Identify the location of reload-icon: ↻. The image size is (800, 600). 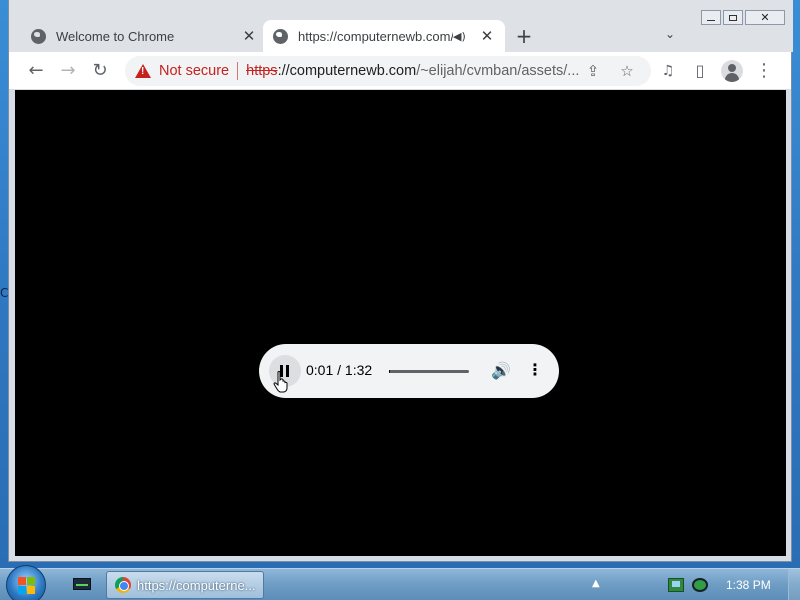
(100, 71).